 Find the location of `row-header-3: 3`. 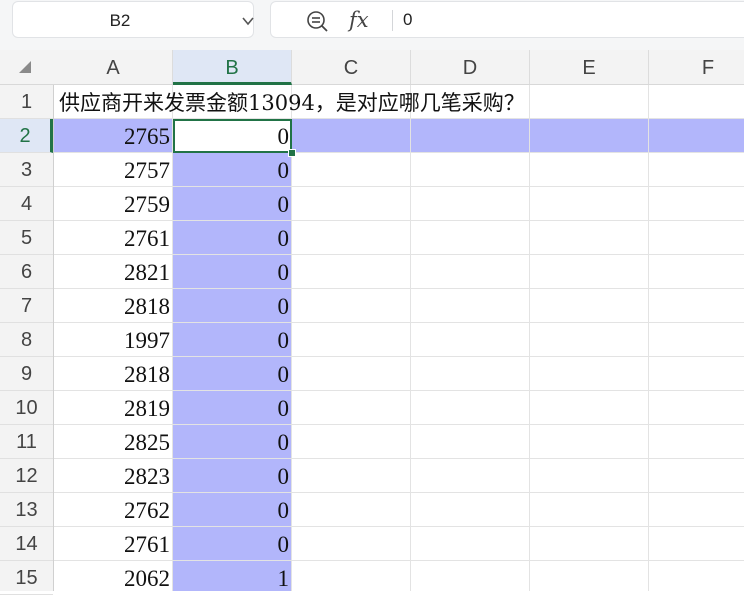

row-header-3: 3 is located at coordinates (26, 170).